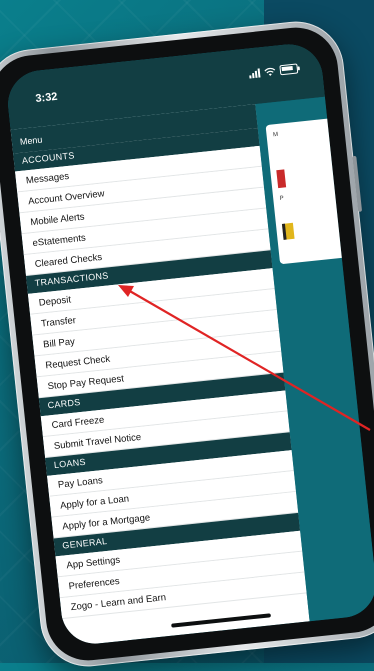  I want to click on battery-icon, so click(288, 69).